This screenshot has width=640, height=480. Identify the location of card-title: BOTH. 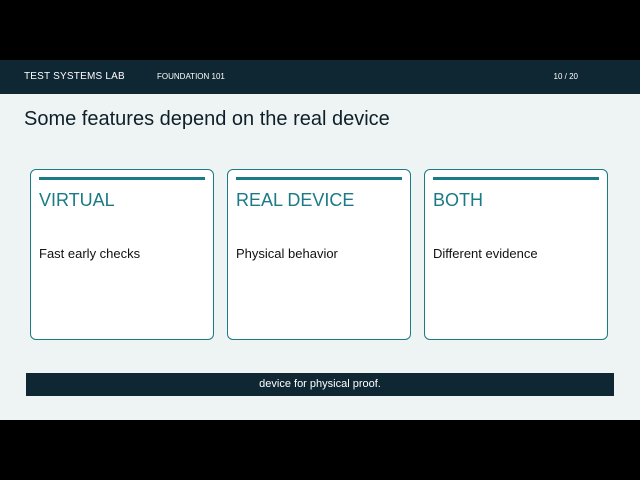
(458, 200).